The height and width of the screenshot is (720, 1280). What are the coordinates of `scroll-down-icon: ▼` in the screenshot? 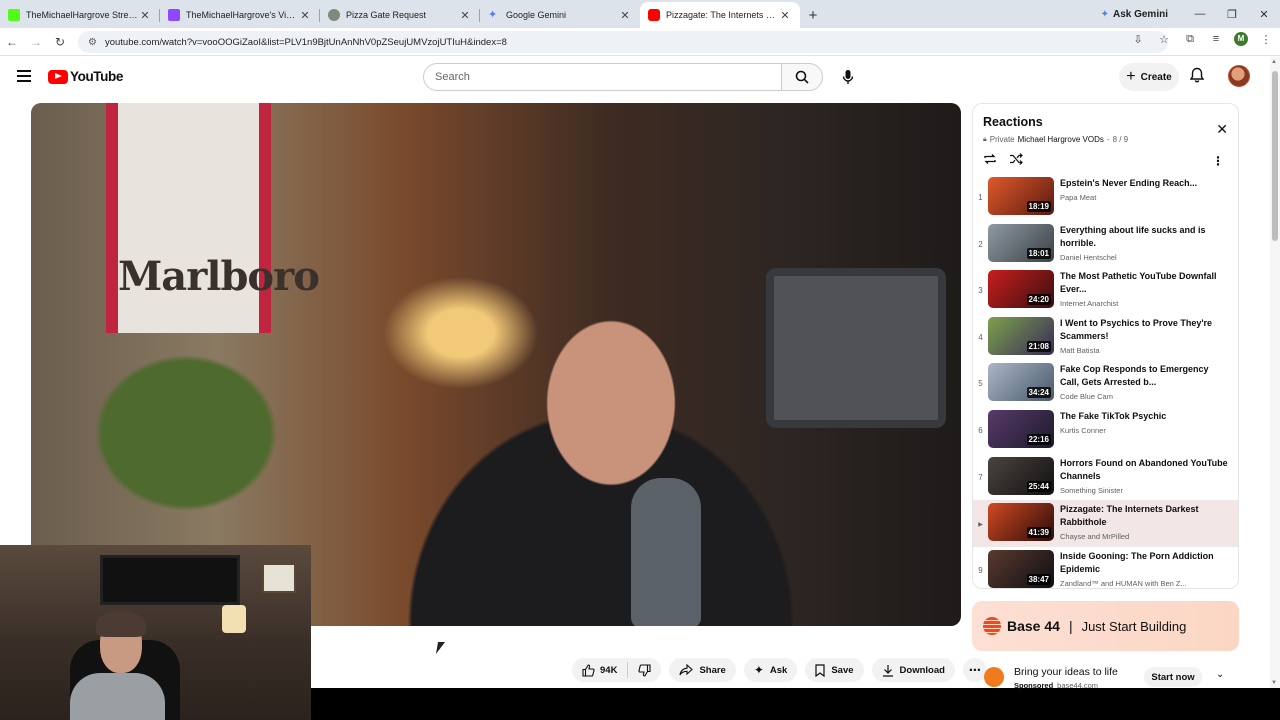 It's located at (1274, 683).